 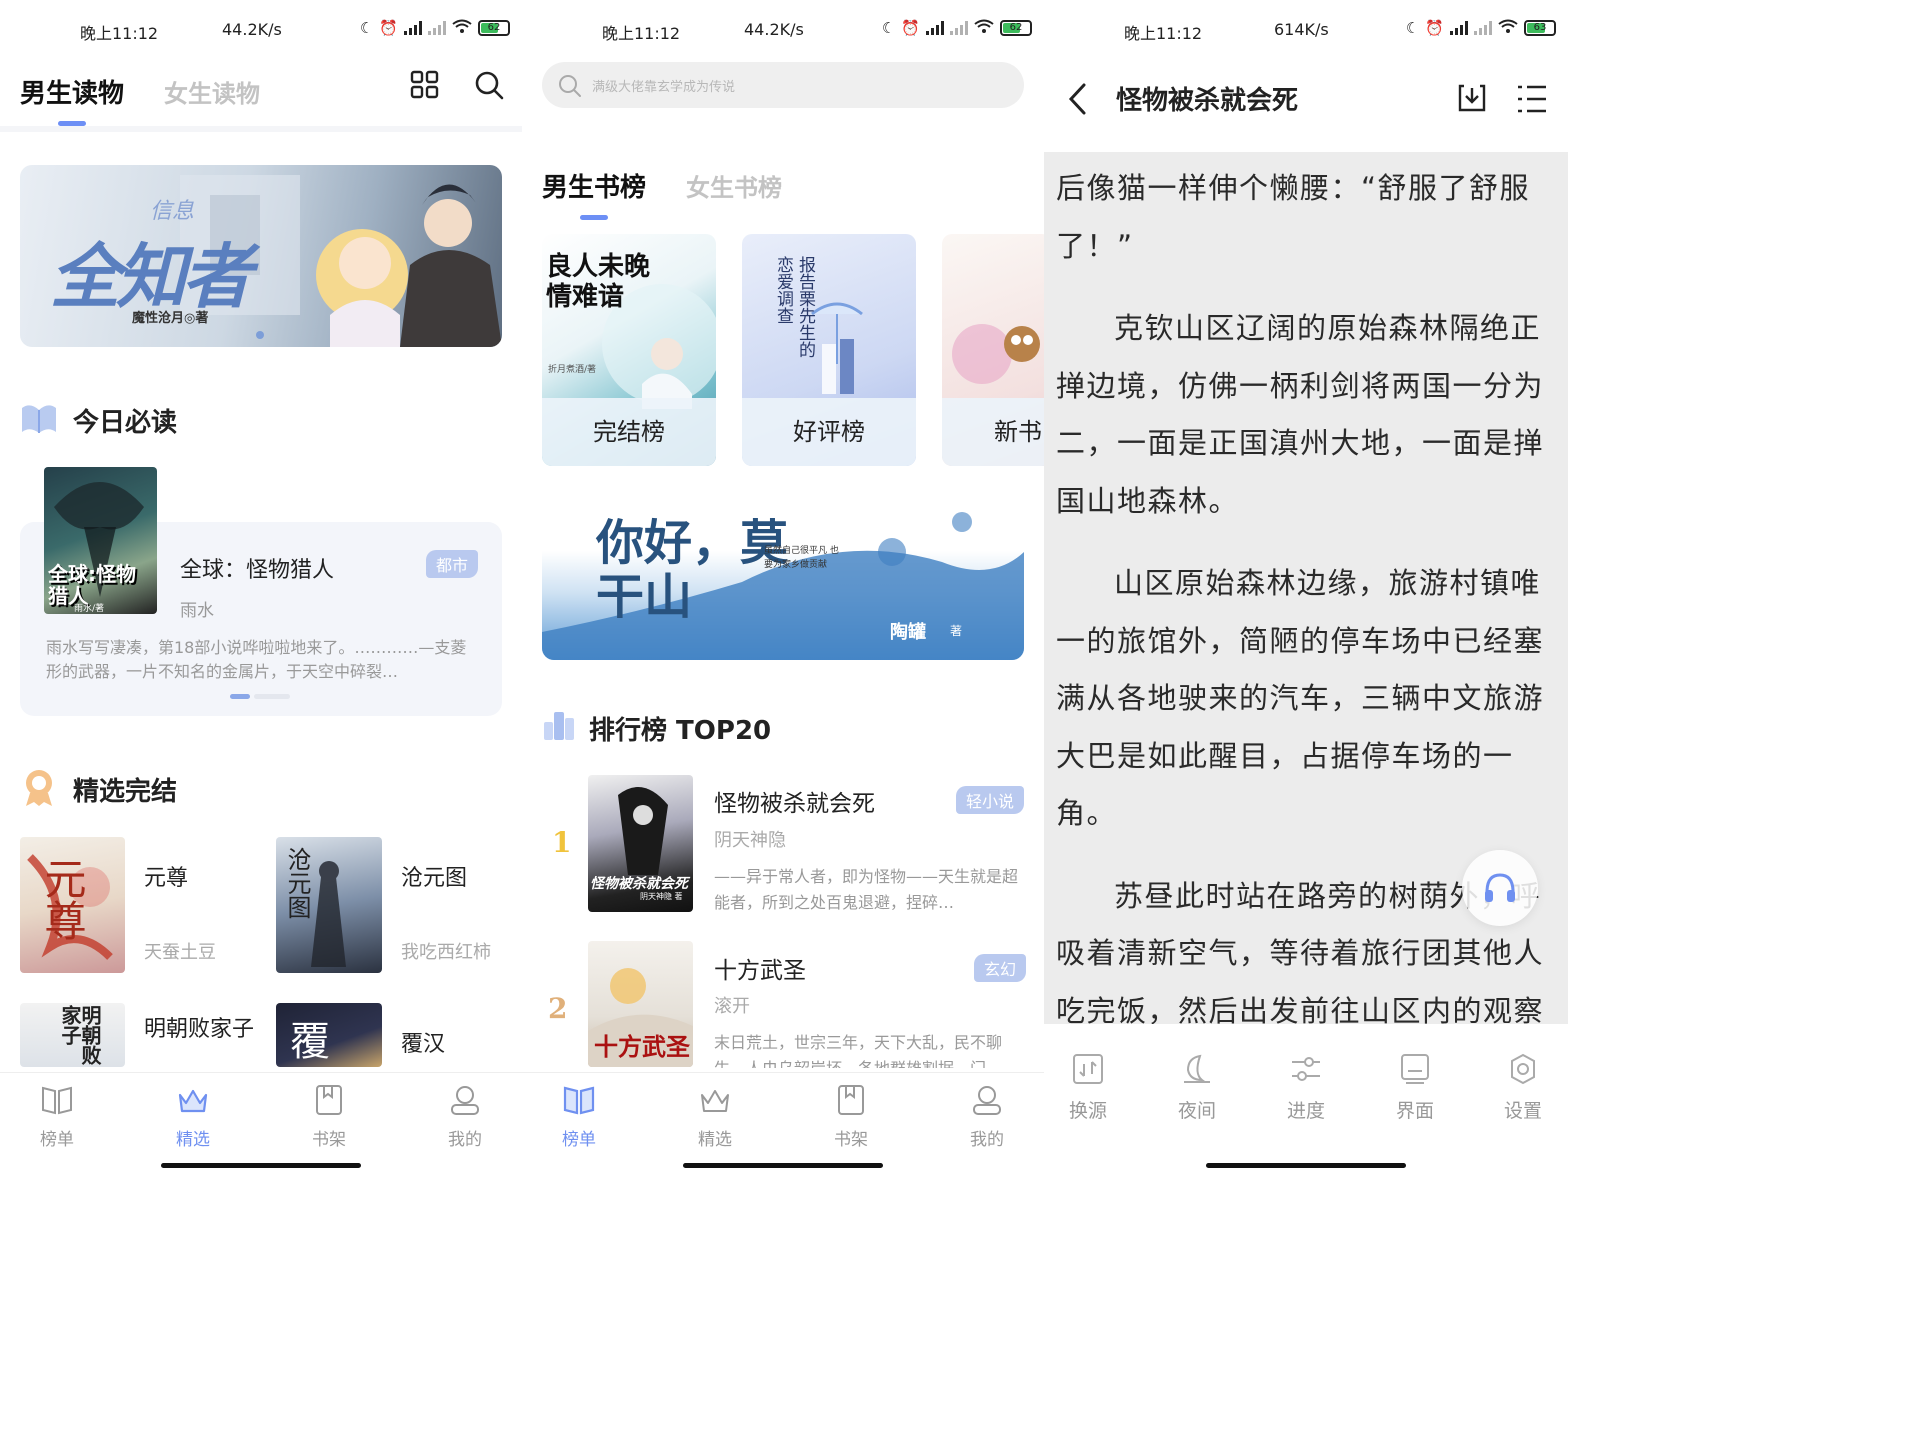 I want to click on rank-number: 1, so click(x=562, y=842).